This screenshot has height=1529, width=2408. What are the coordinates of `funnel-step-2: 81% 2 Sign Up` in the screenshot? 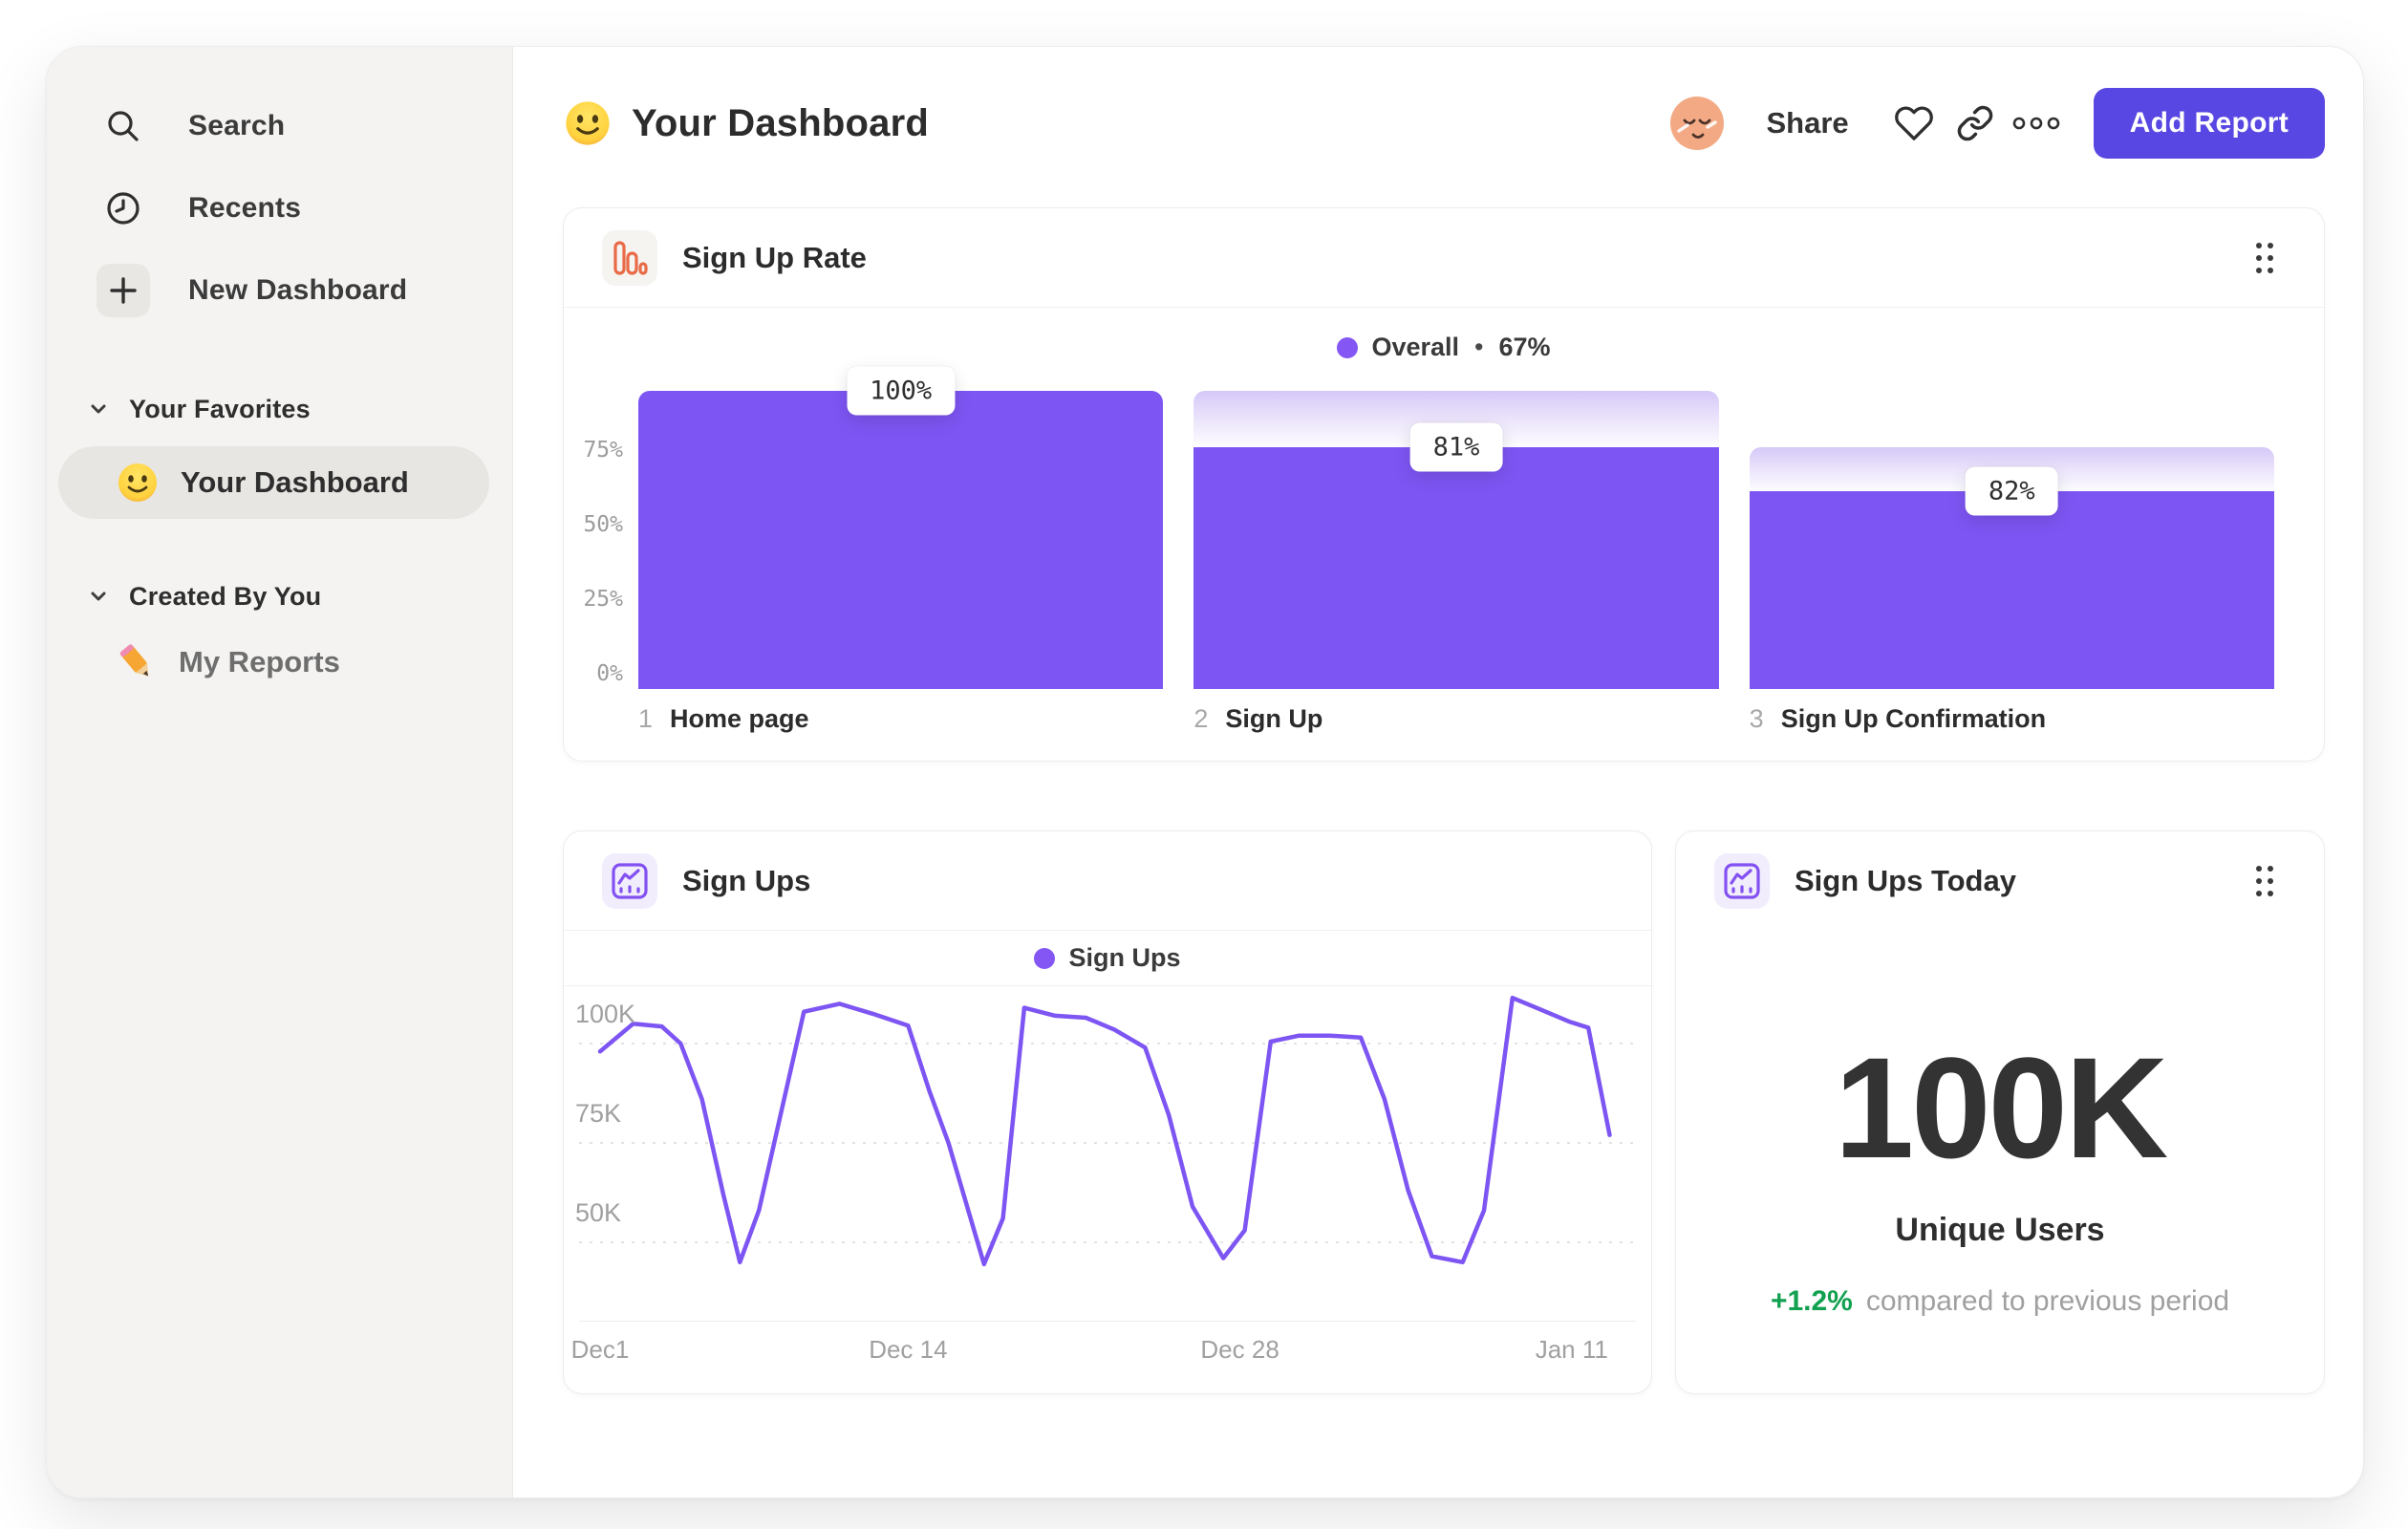 It's located at (1456, 562).